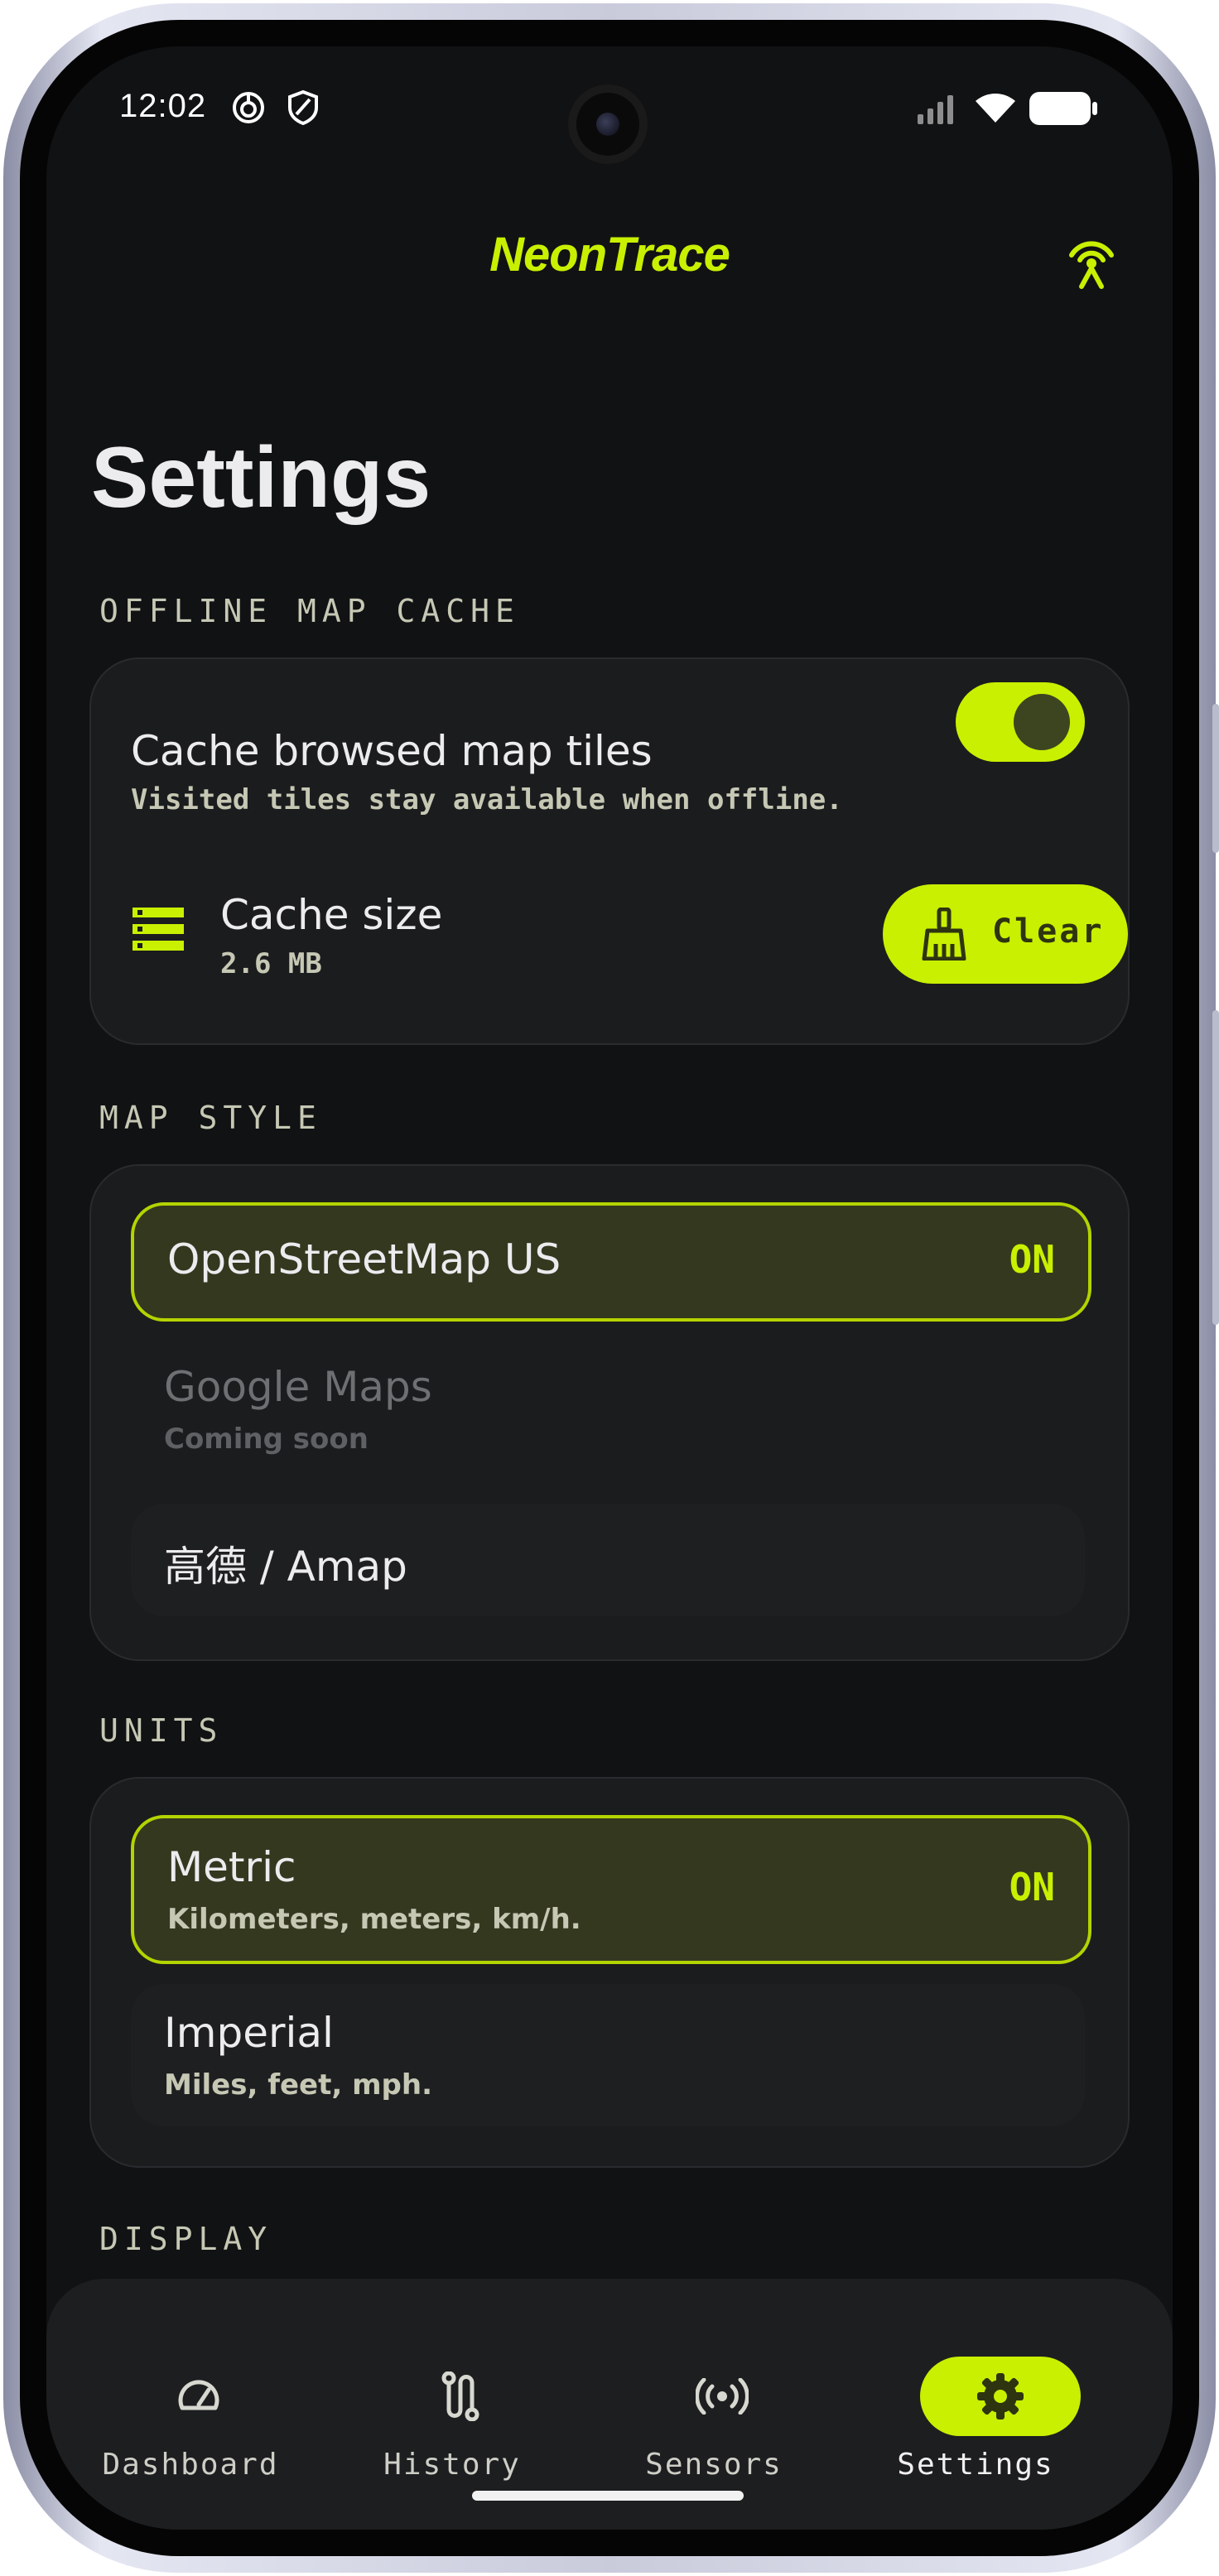 The image size is (1219, 2576). I want to click on battery-icon, so click(1063, 108).